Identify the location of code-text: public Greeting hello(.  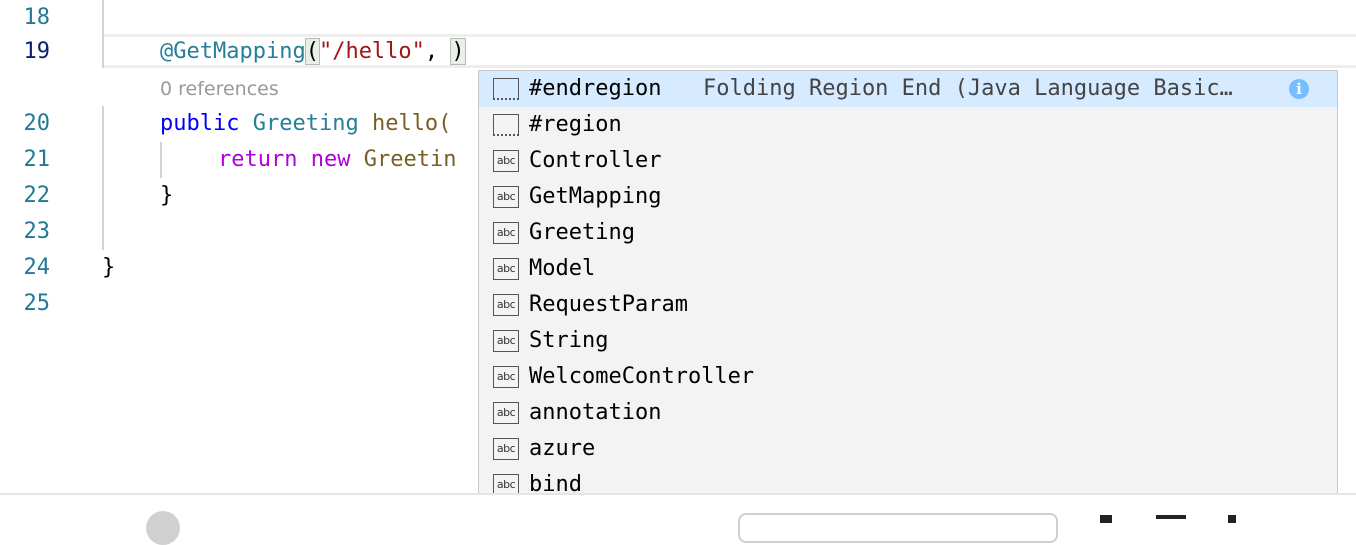
(305, 124).